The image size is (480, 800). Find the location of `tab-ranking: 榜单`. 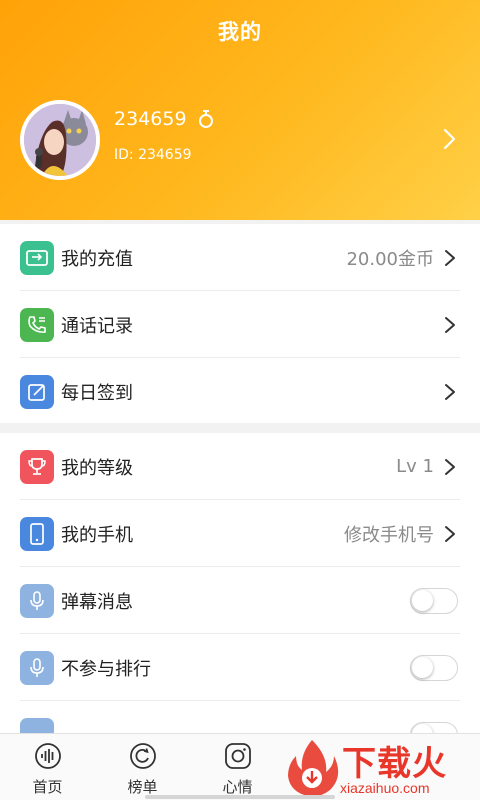

tab-ranking: 榜单 is located at coordinates (142, 767).